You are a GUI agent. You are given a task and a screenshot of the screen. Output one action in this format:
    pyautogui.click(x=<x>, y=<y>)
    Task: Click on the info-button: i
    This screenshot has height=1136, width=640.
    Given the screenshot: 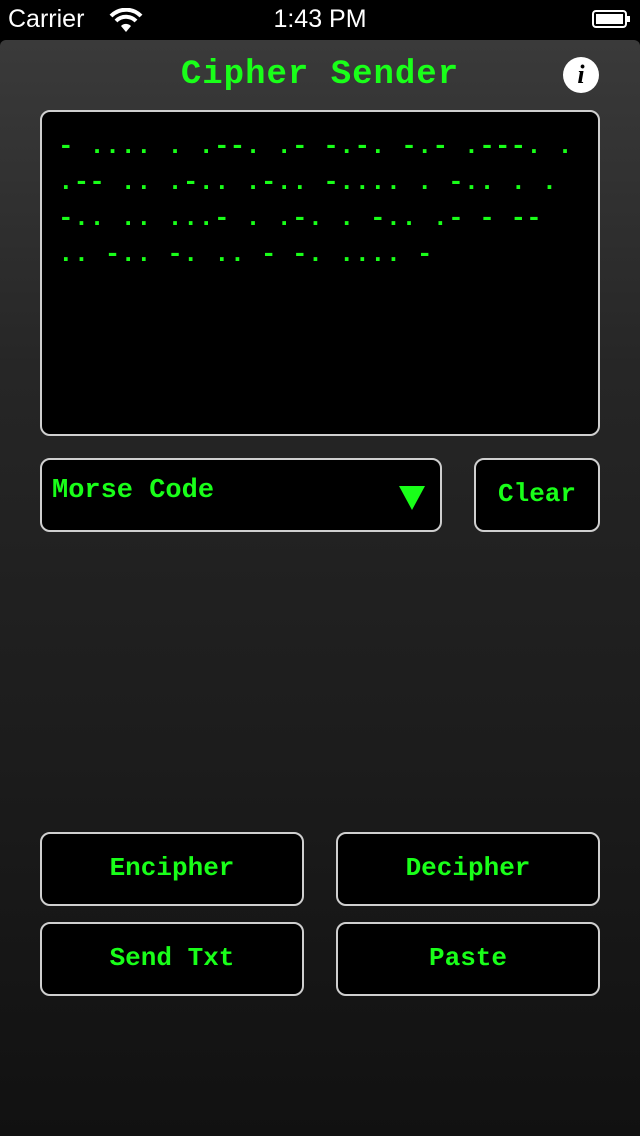 What is the action you would take?
    pyautogui.click(x=581, y=75)
    